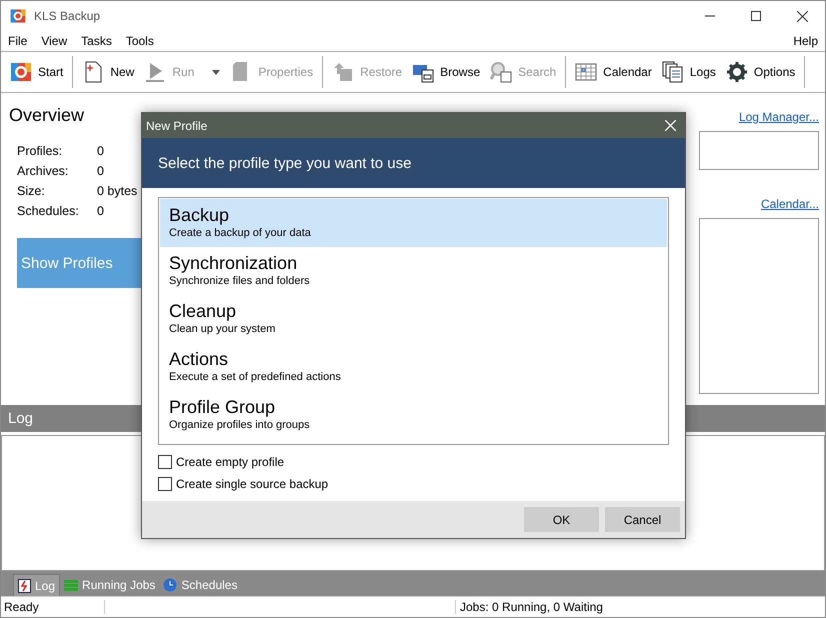  Describe the element at coordinates (737, 72) in the screenshot. I see `gear-icon` at that location.